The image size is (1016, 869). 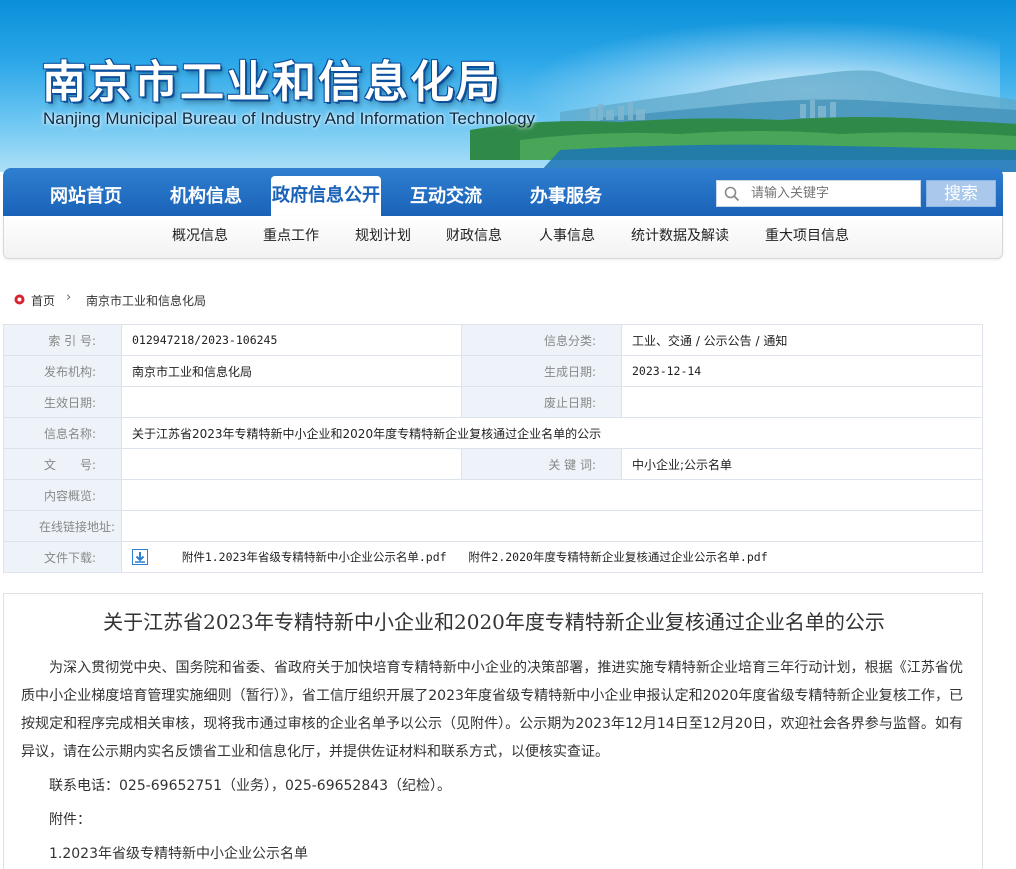 I want to click on nav-gov-info-public: 政府信息公开, so click(x=326, y=196).